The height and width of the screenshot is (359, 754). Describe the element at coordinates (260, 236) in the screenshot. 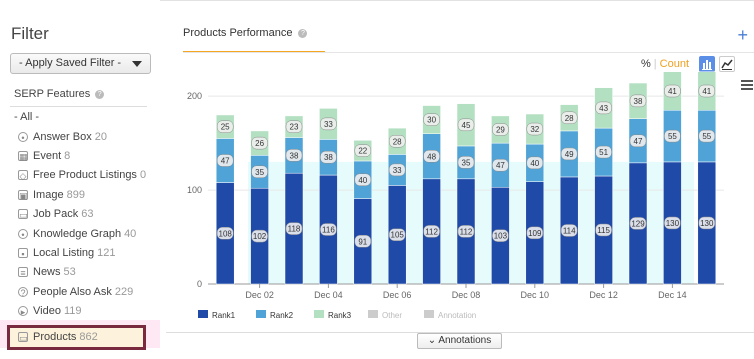

I see `data-label: 102` at that location.